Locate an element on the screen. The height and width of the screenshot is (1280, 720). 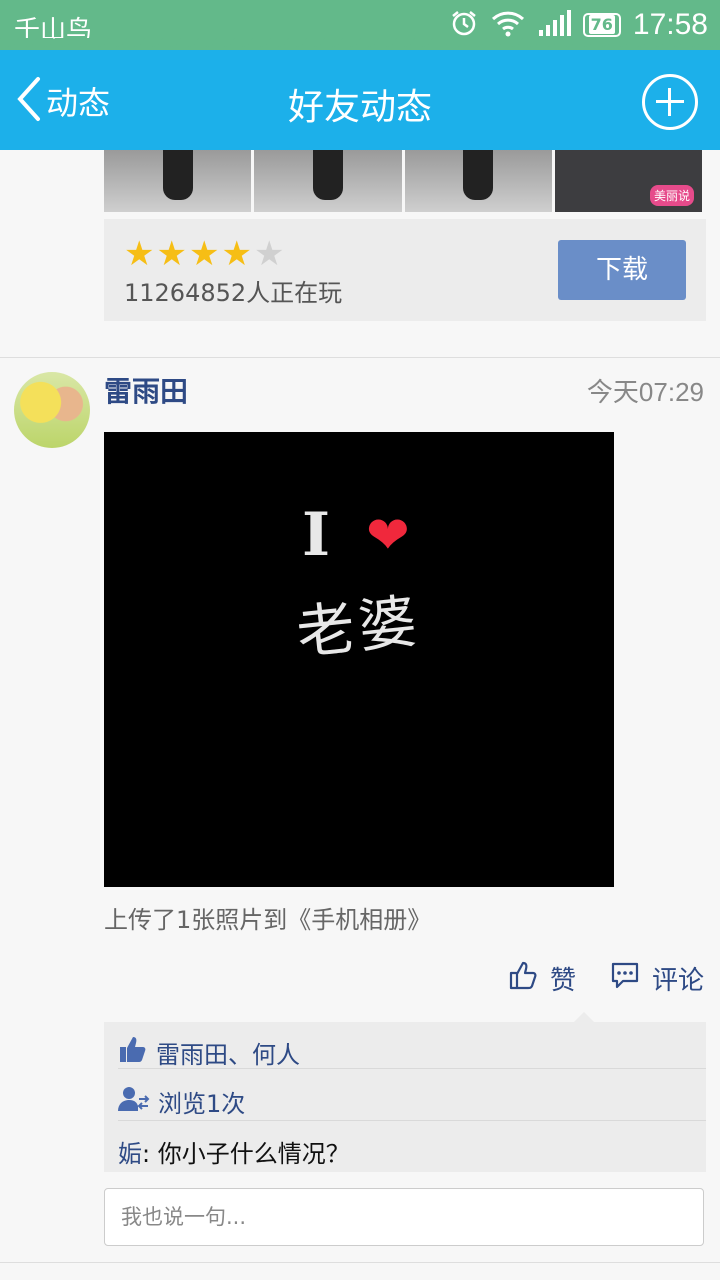
commenter-name: 姤 is located at coordinates (130, 1154).